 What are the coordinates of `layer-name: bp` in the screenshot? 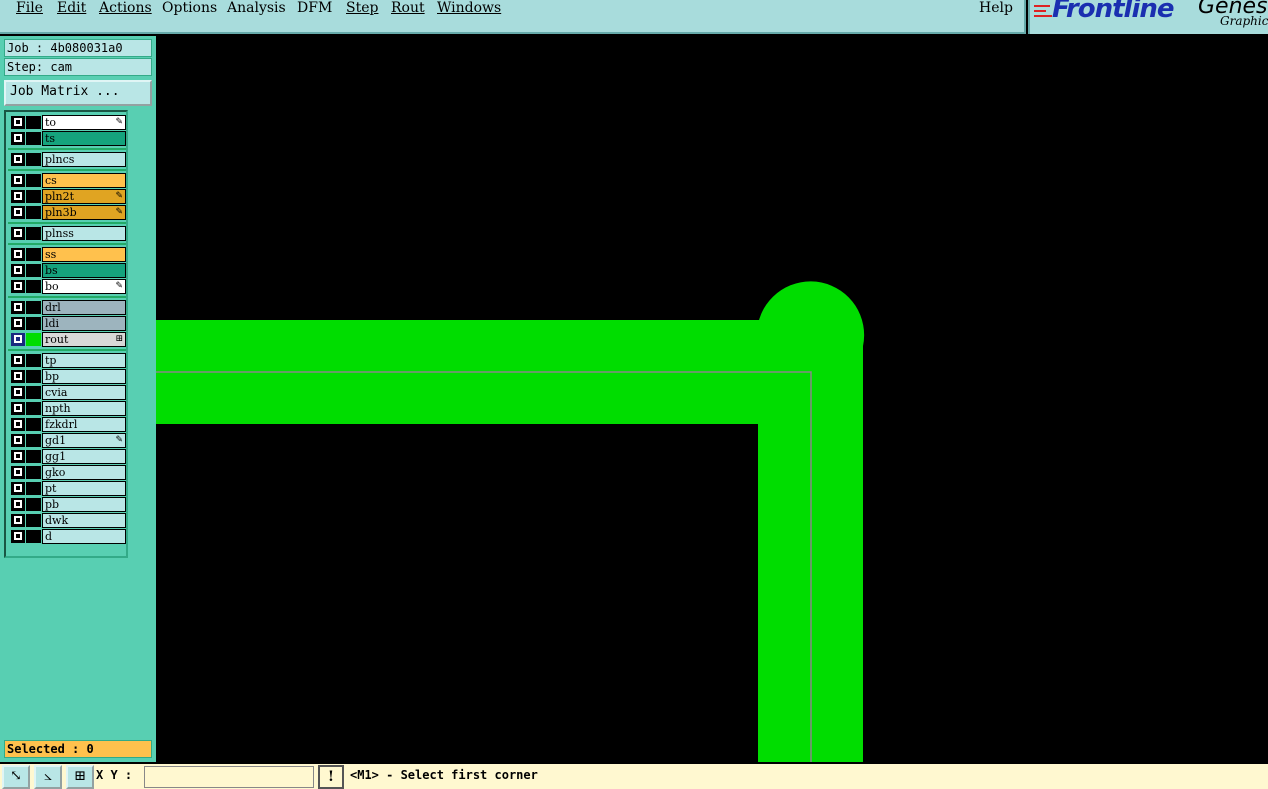 It's located at (84, 376).